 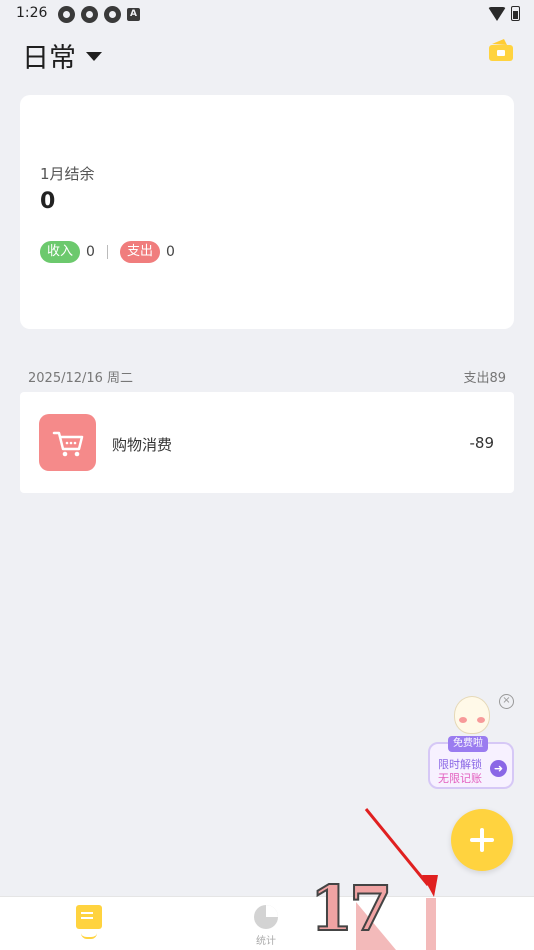 I want to click on pie-chart-icon, so click(x=266, y=917).